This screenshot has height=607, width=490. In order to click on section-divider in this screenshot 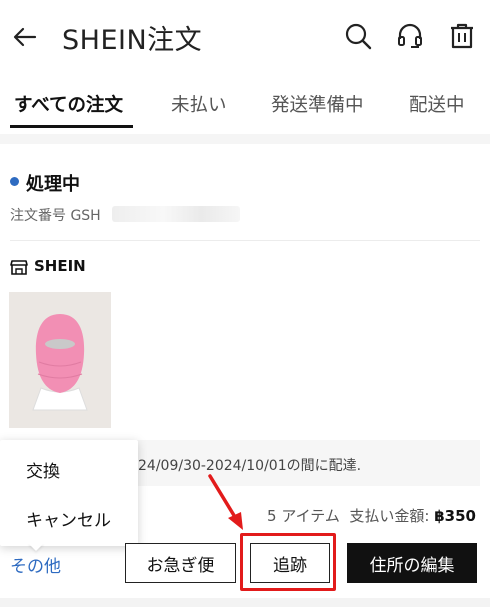, I will do `click(245, 139)`.